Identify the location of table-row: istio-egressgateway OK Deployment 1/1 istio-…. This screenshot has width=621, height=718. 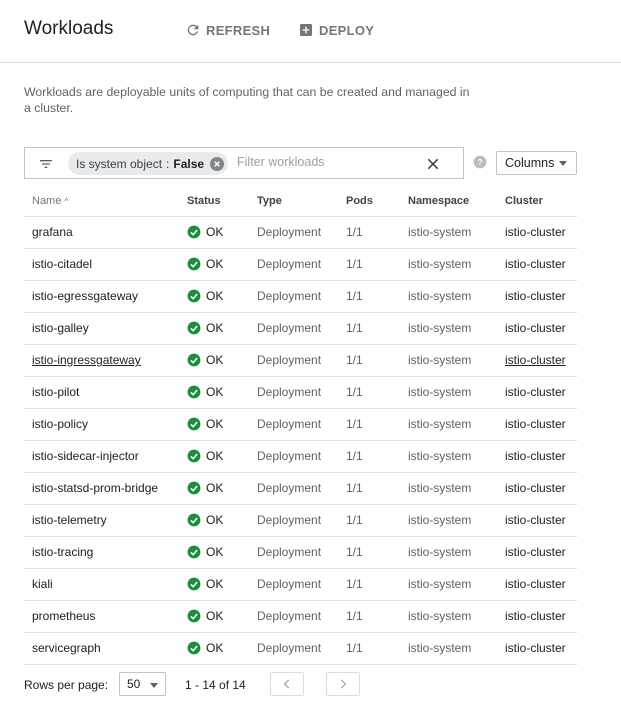
(300, 296).